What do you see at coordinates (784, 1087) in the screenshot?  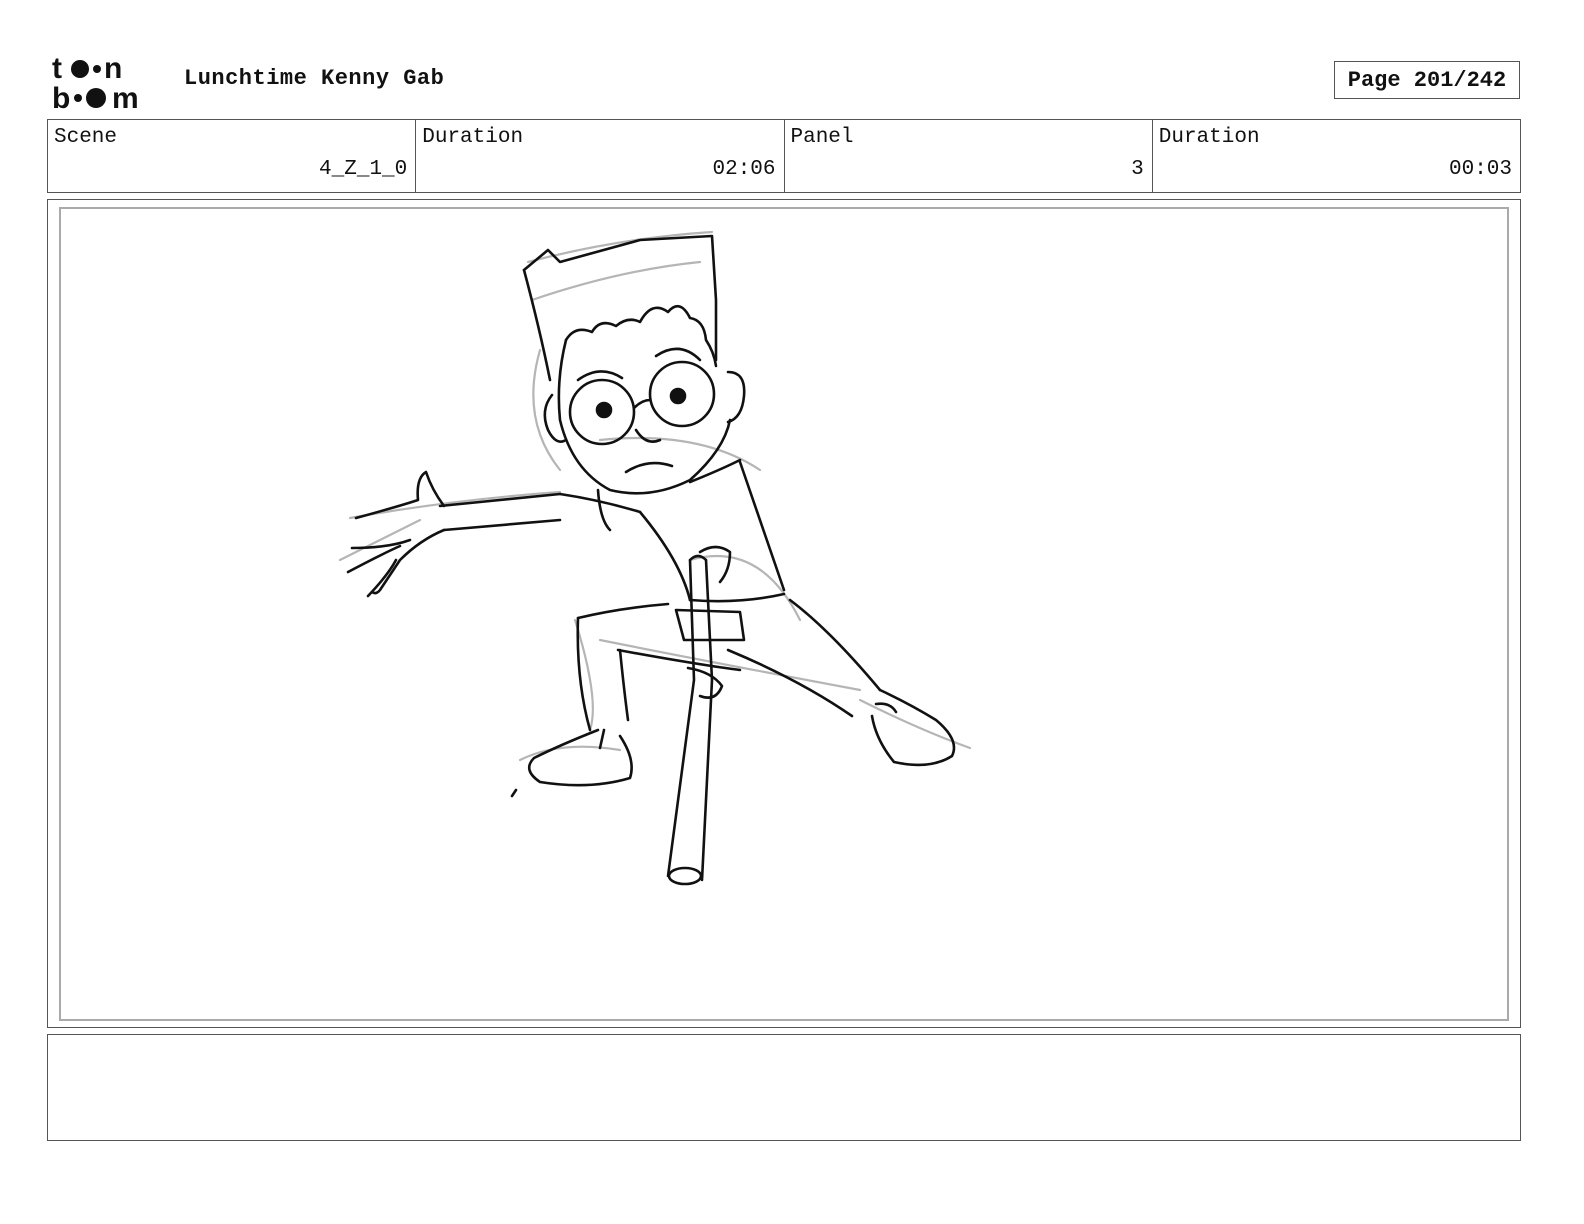 I see `panel-notes-box` at bounding box center [784, 1087].